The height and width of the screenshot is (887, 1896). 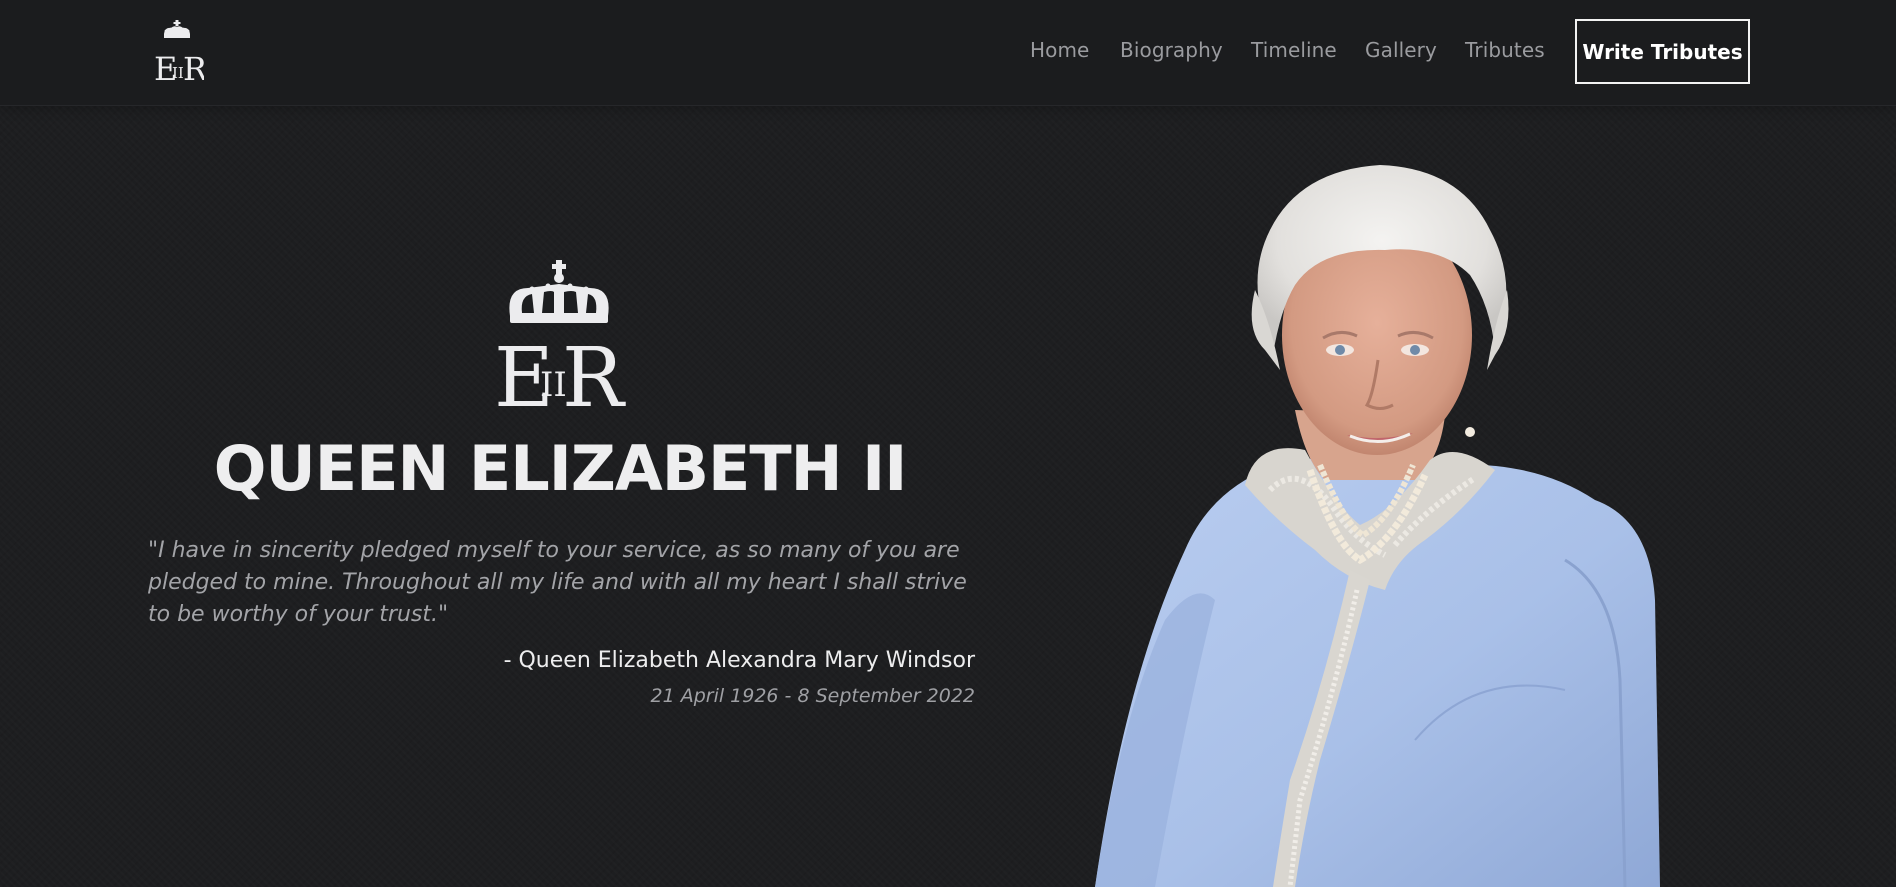 I want to click on page-title: QUEEN ELIZABETH II, so click(x=560, y=468).